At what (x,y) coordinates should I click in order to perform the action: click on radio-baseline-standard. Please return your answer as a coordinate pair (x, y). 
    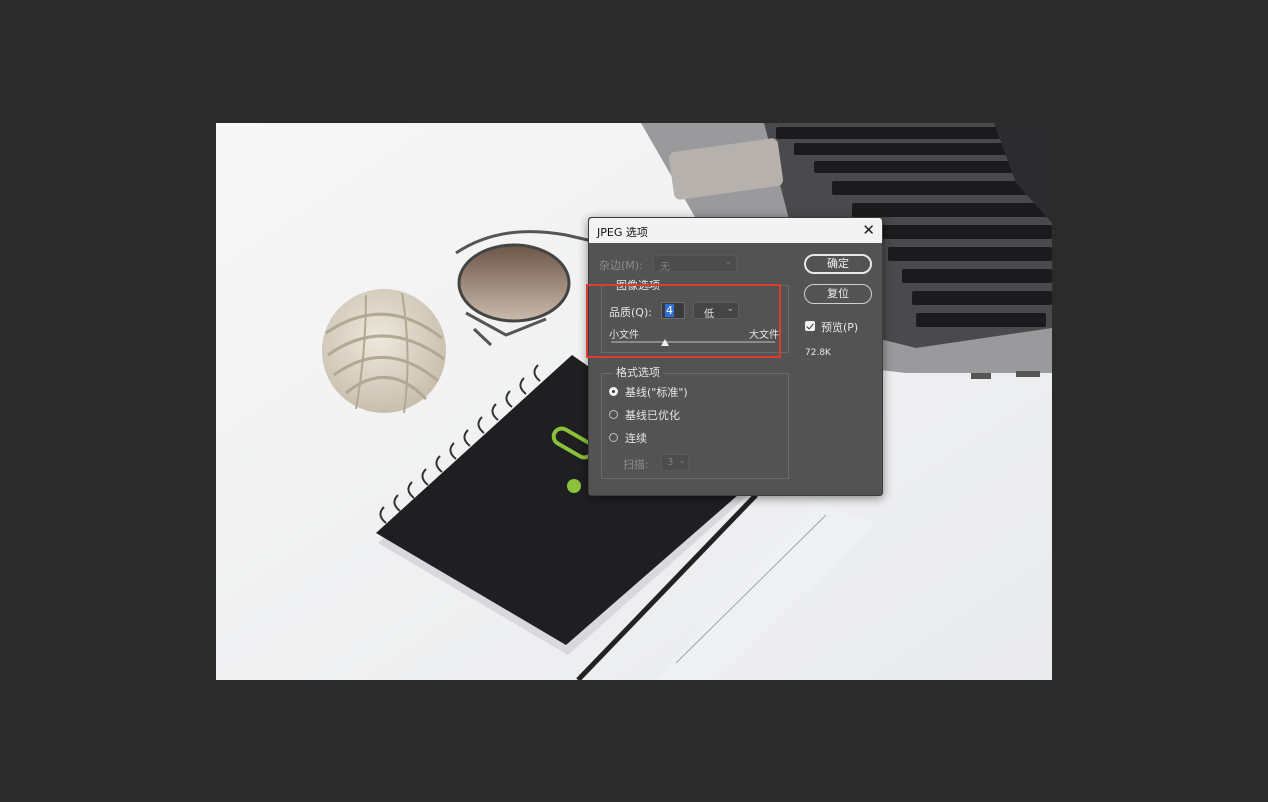
    Looking at the image, I should click on (613, 391).